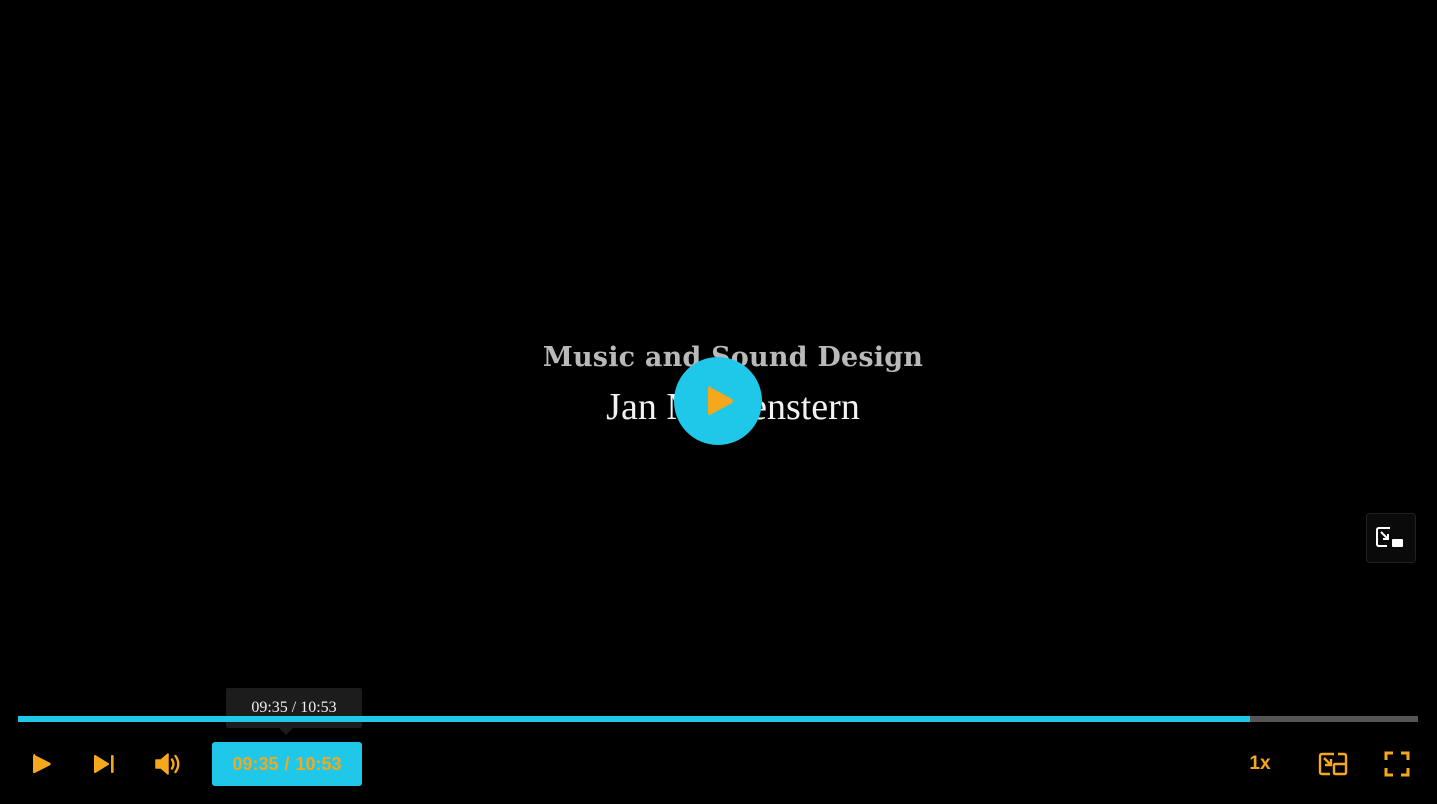 The width and height of the screenshot is (1437, 804). I want to click on play-button, so click(41, 764).